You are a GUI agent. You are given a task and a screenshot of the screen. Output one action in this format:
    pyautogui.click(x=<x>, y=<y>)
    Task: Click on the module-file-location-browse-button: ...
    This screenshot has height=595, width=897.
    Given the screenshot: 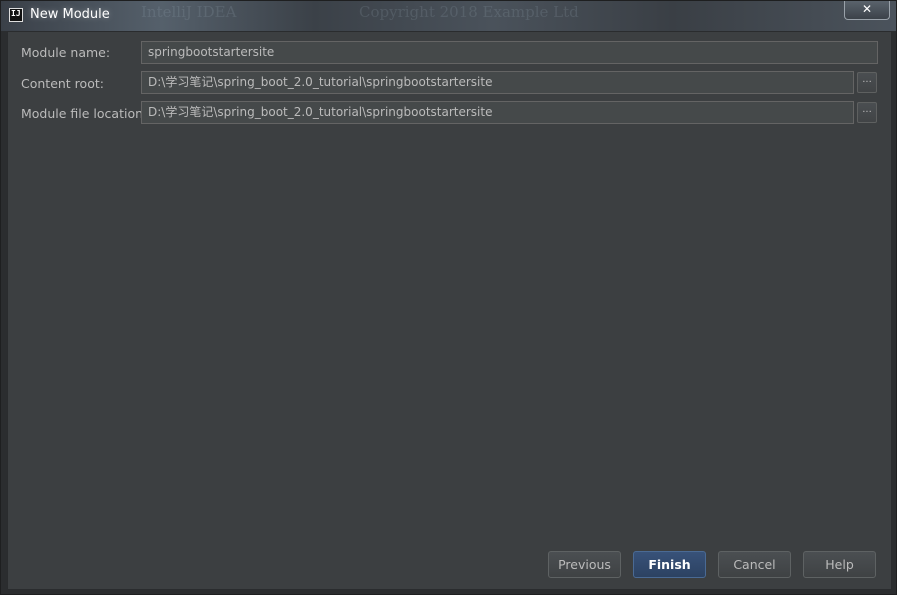 What is the action you would take?
    pyautogui.click(x=867, y=112)
    